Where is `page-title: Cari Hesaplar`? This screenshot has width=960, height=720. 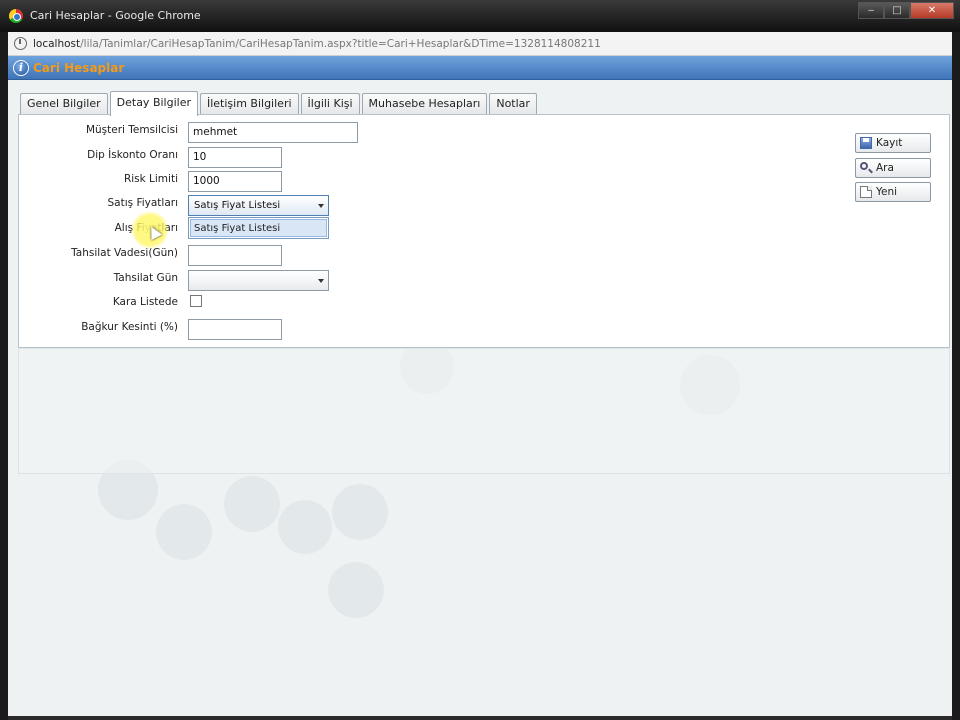
page-title: Cari Hesaplar is located at coordinates (79, 68).